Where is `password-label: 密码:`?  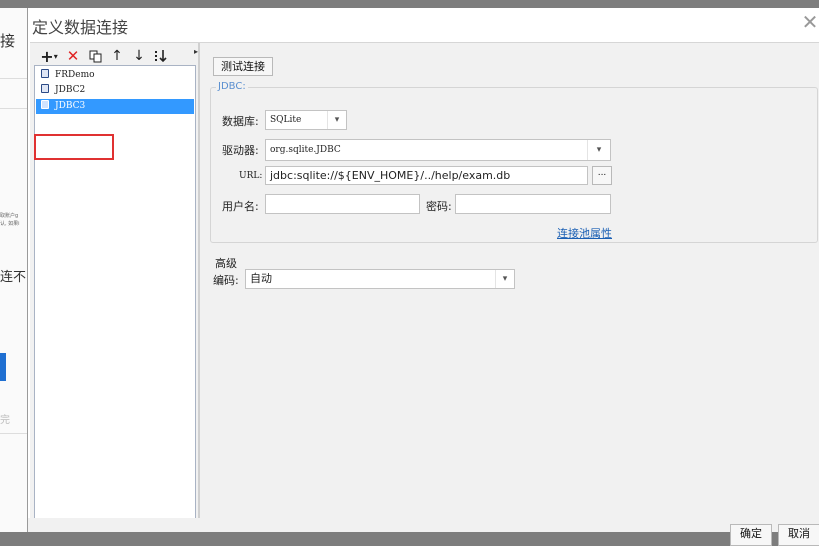
password-label: 密码: is located at coordinates (439, 206).